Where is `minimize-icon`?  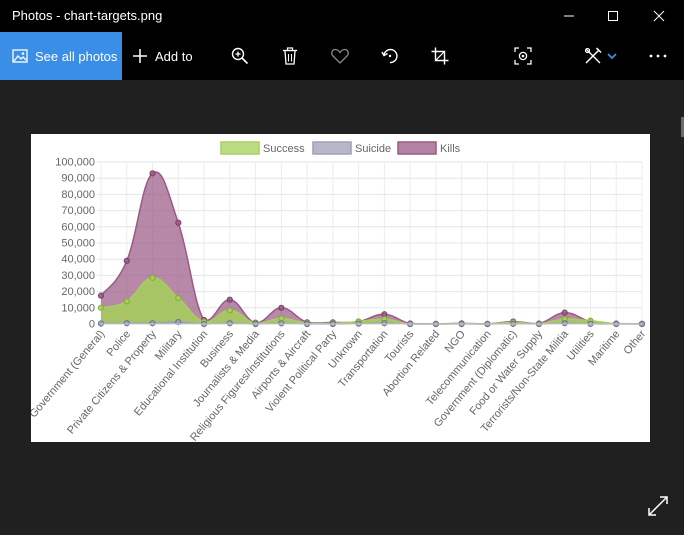
minimize-icon is located at coordinates (569, 16).